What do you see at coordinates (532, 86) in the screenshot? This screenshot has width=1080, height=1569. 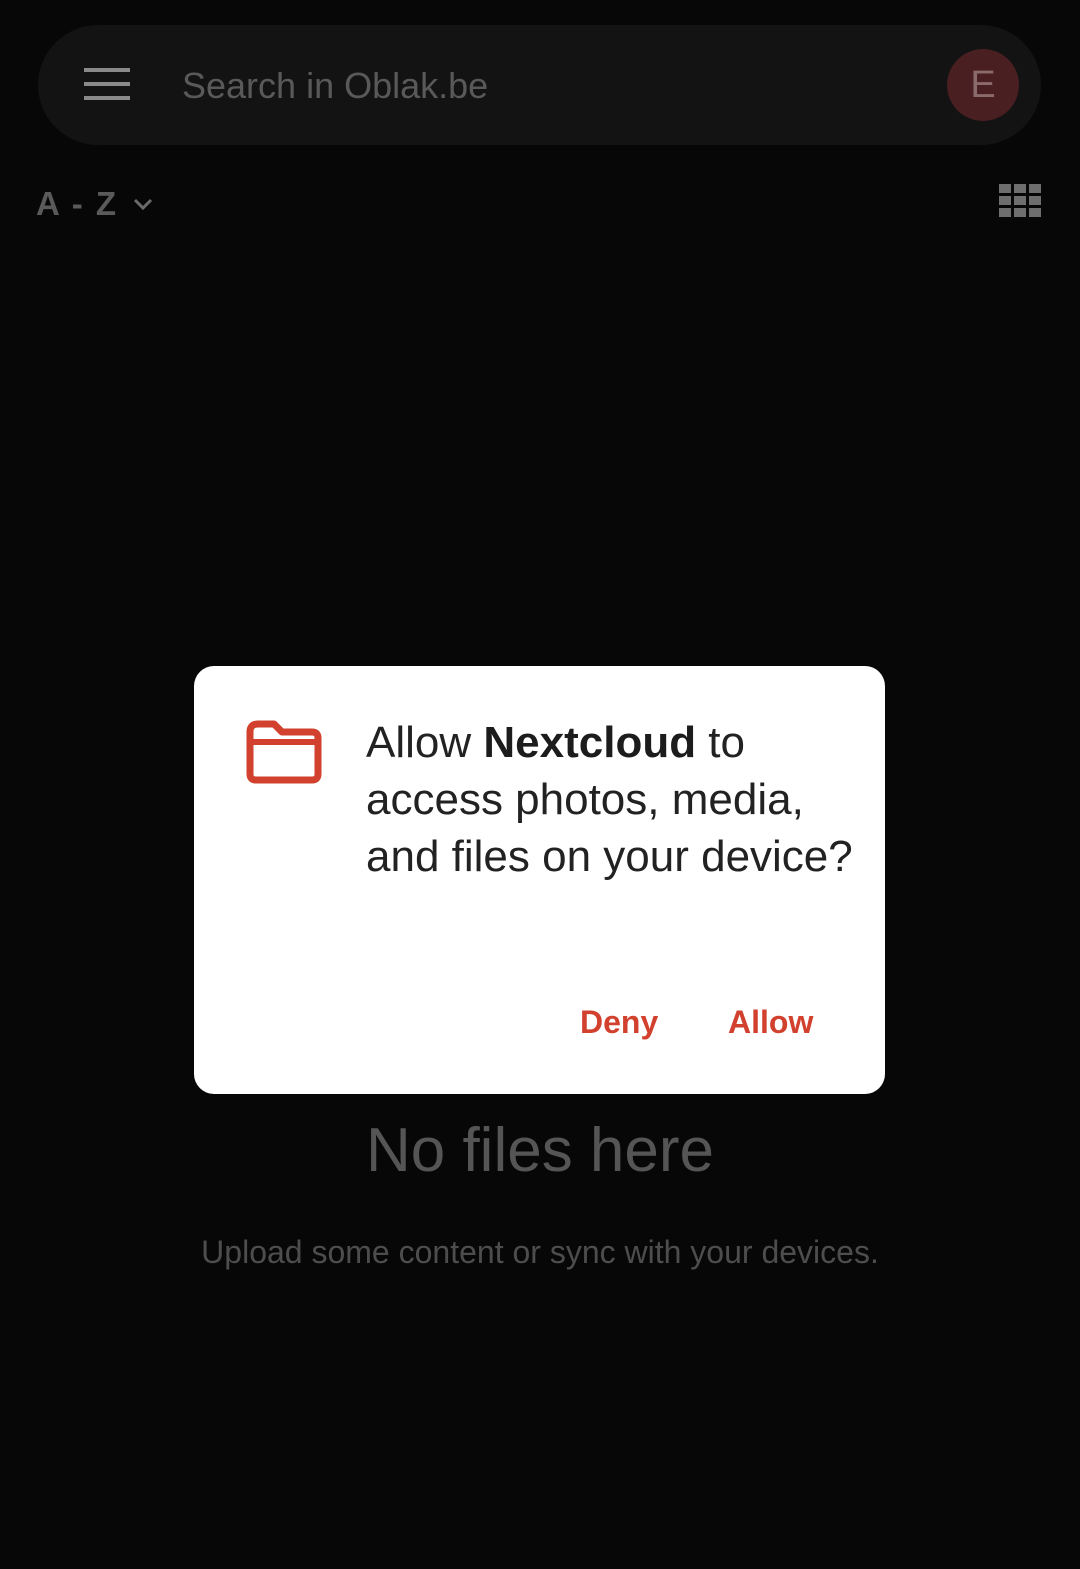 I see `search-input` at bounding box center [532, 86].